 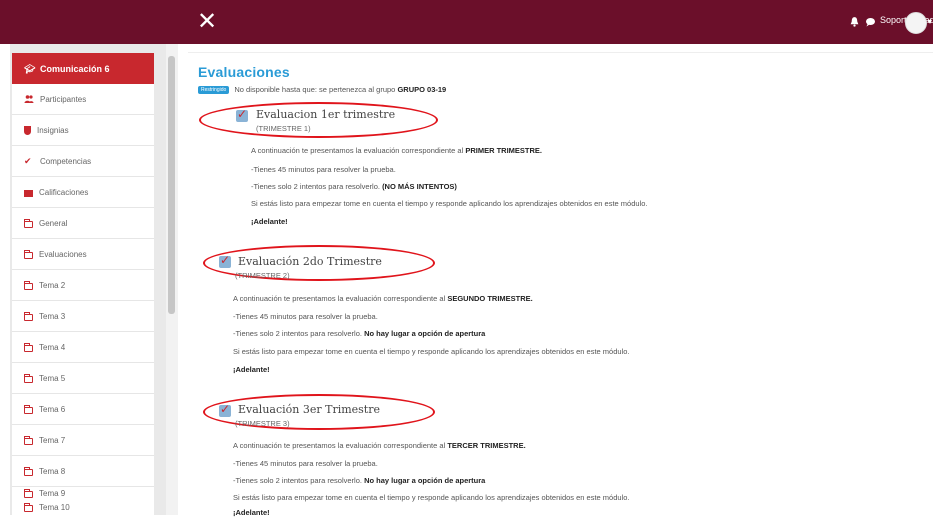 What do you see at coordinates (52, 347) in the screenshot?
I see `sidebar-item-label: Tema 4` at bounding box center [52, 347].